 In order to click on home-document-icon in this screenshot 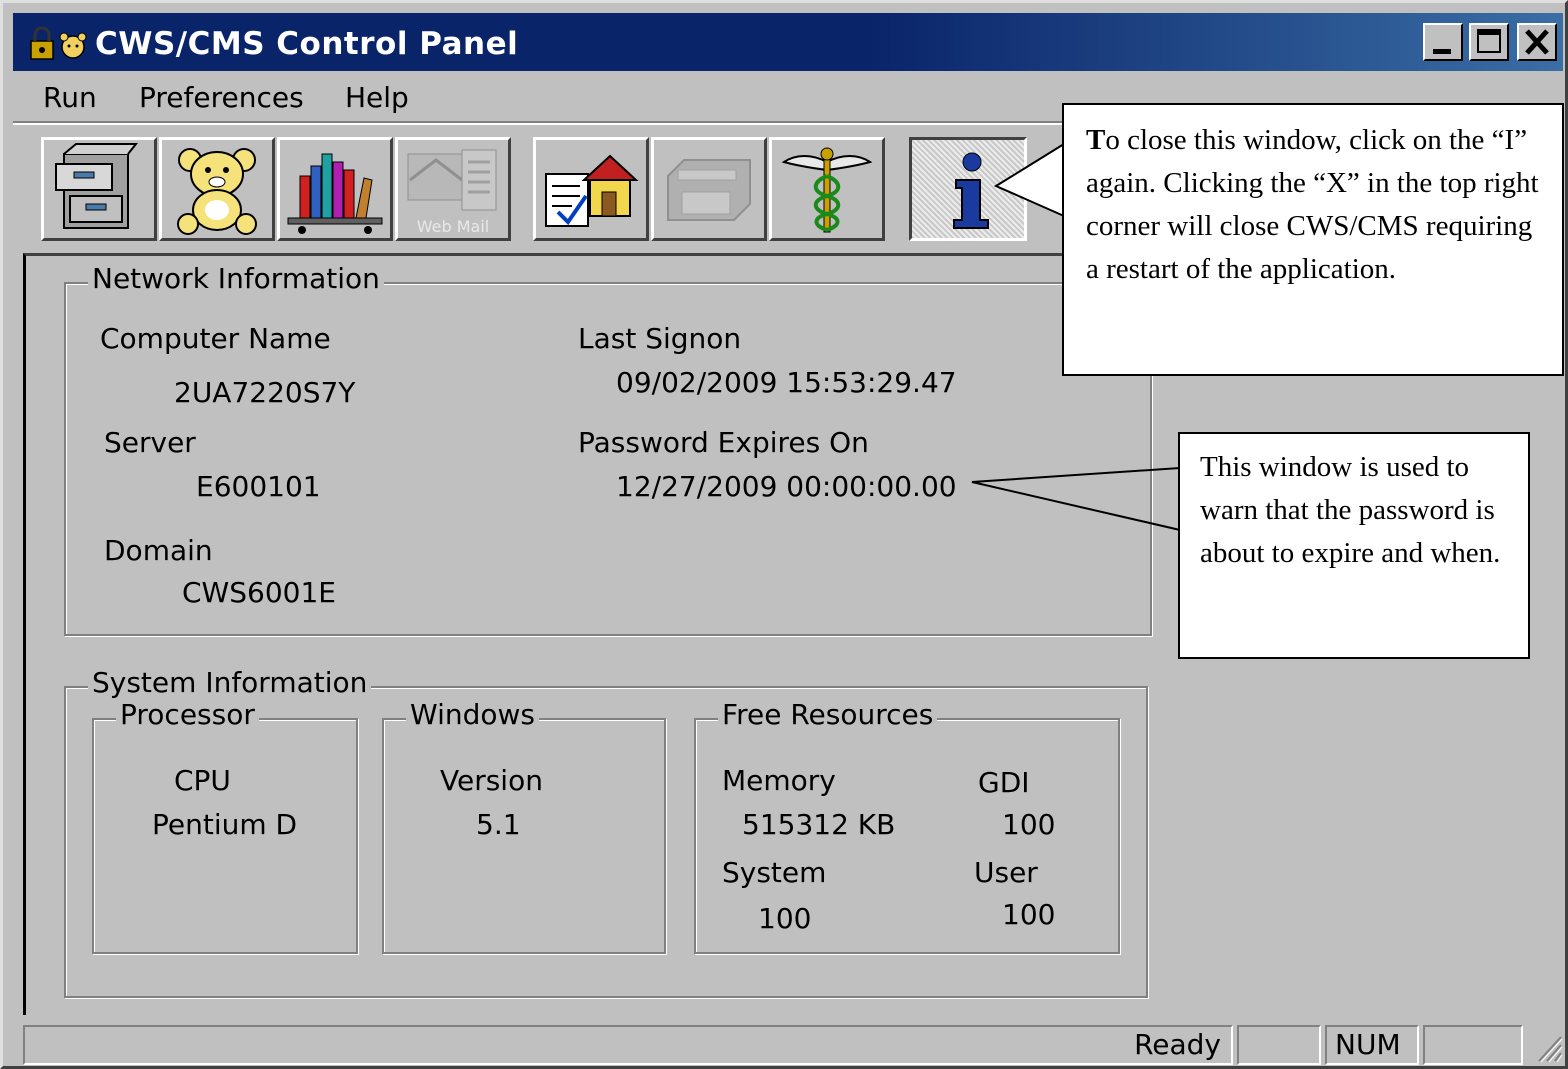, I will do `click(592, 190)`.